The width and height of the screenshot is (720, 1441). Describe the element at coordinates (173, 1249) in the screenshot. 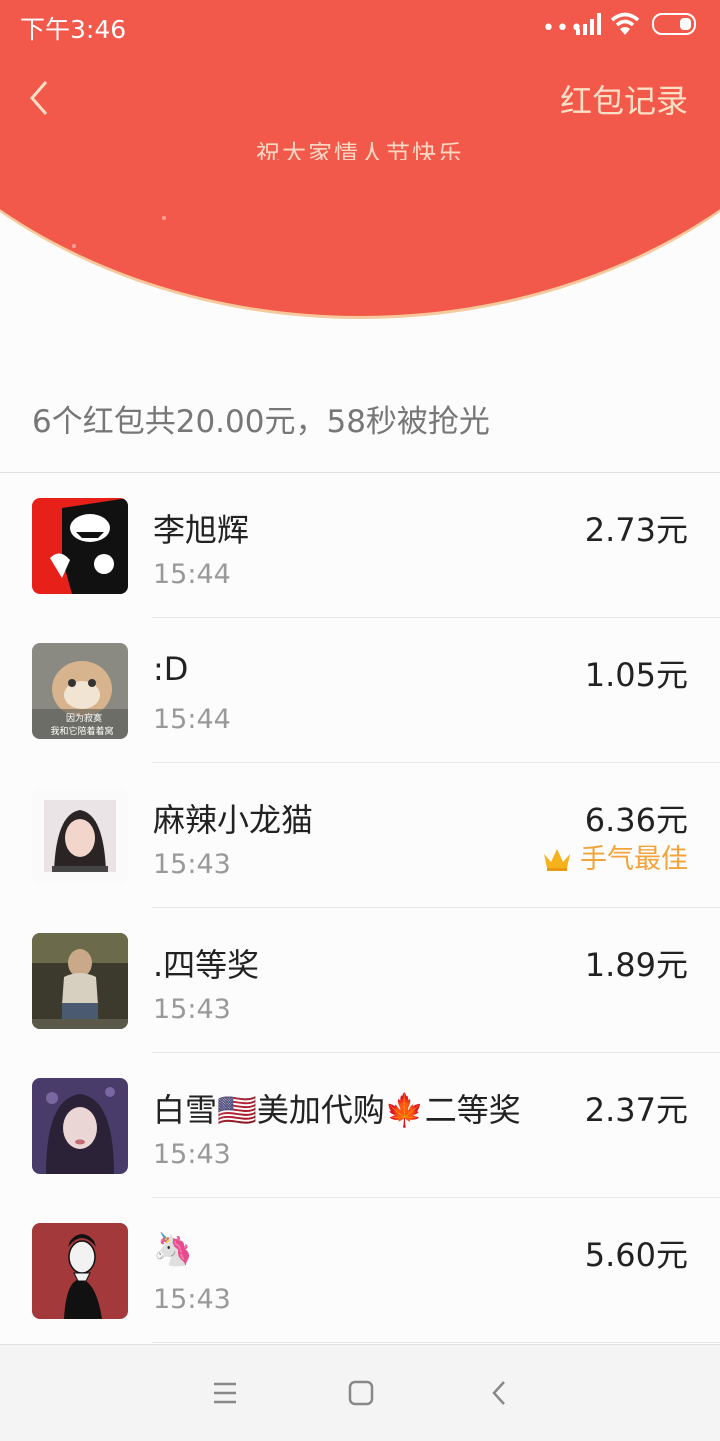

I see `member-name: 🦄` at that location.